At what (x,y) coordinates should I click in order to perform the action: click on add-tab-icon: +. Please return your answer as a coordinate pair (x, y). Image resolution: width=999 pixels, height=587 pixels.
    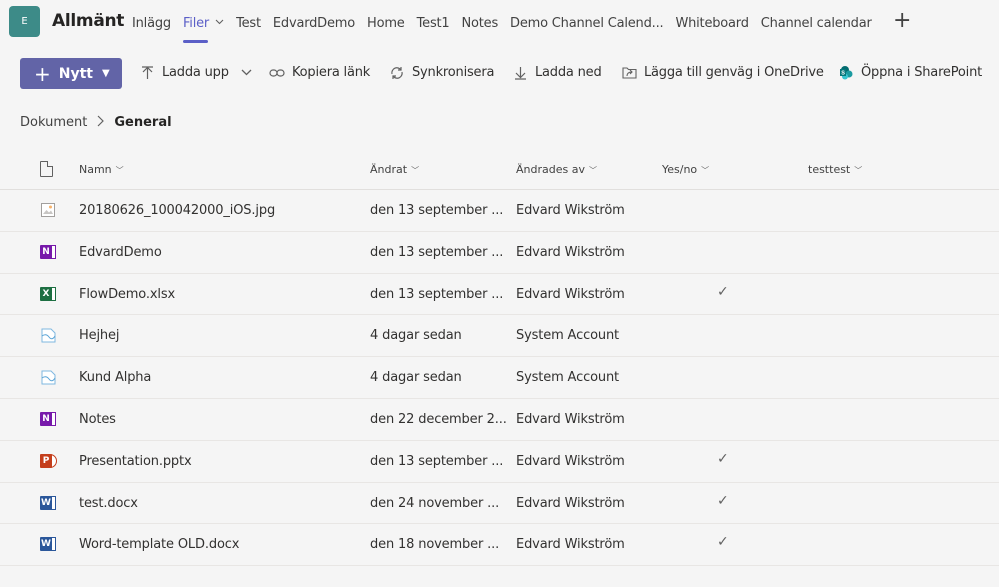
    Looking at the image, I should click on (902, 21).